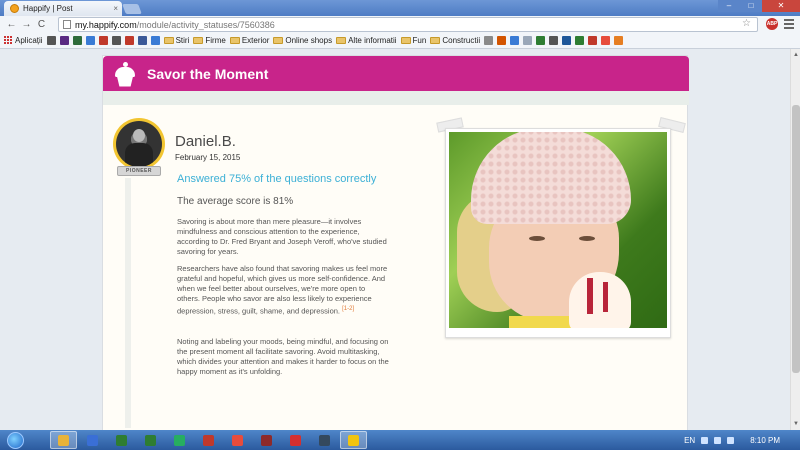 This screenshot has height=450, width=800. What do you see at coordinates (729, 6) in the screenshot?
I see `minimize-button: –` at bounding box center [729, 6].